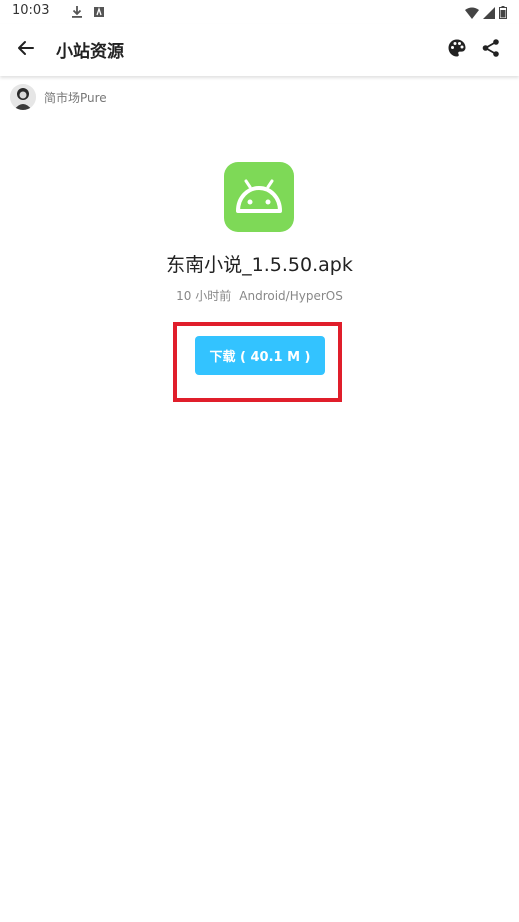 The height and width of the screenshot is (922, 519). I want to click on upload-time: 10 小时前, so click(204, 296).